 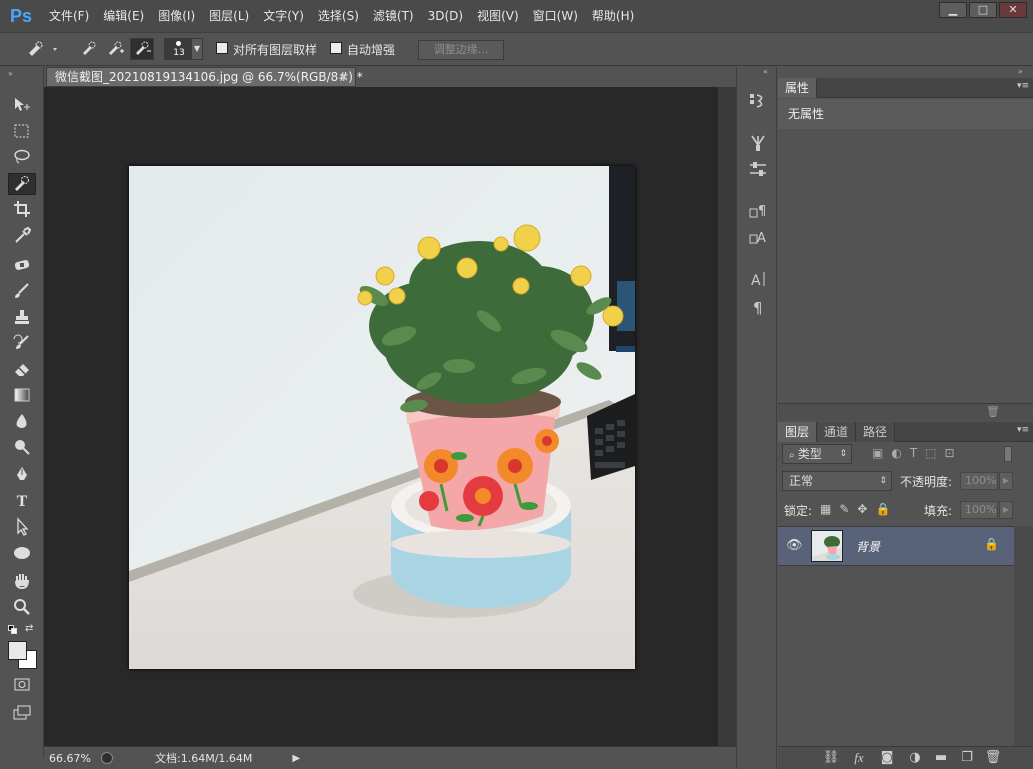 What do you see at coordinates (17, 650) in the screenshot?
I see `foreground-color-swatch` at bounding box center [17, 650].